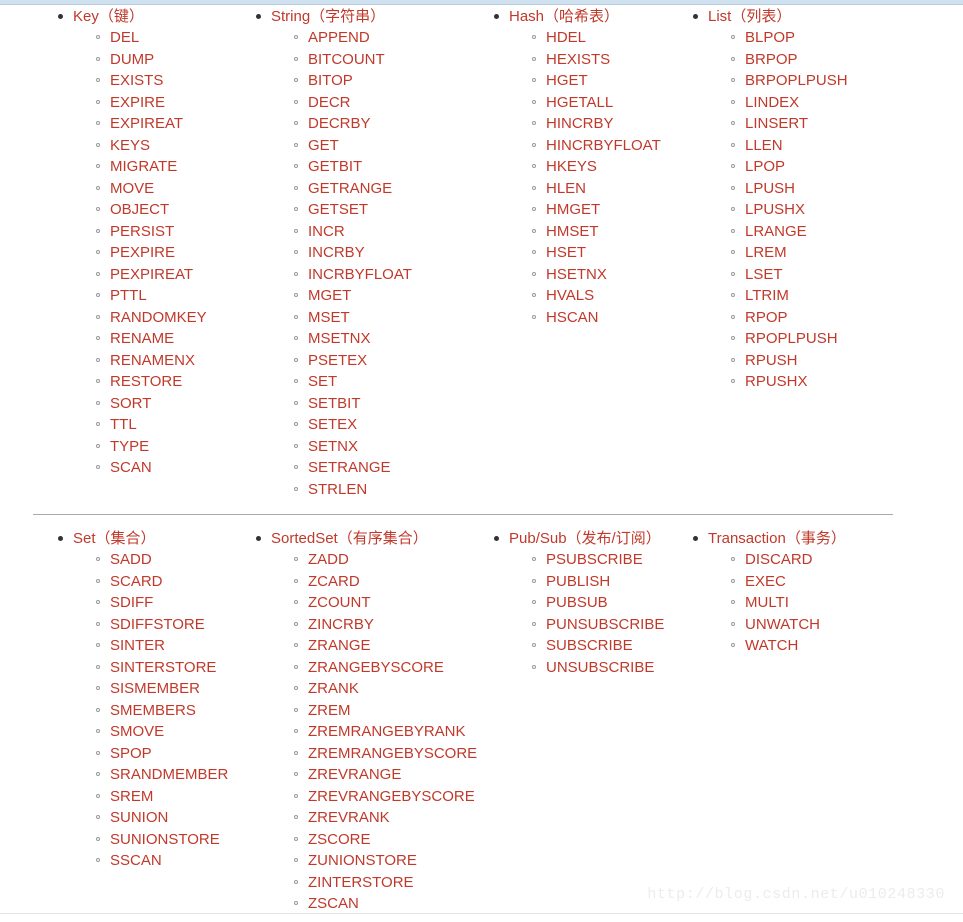  I want to click on command-link: UNWATCH, so click(793, 625).